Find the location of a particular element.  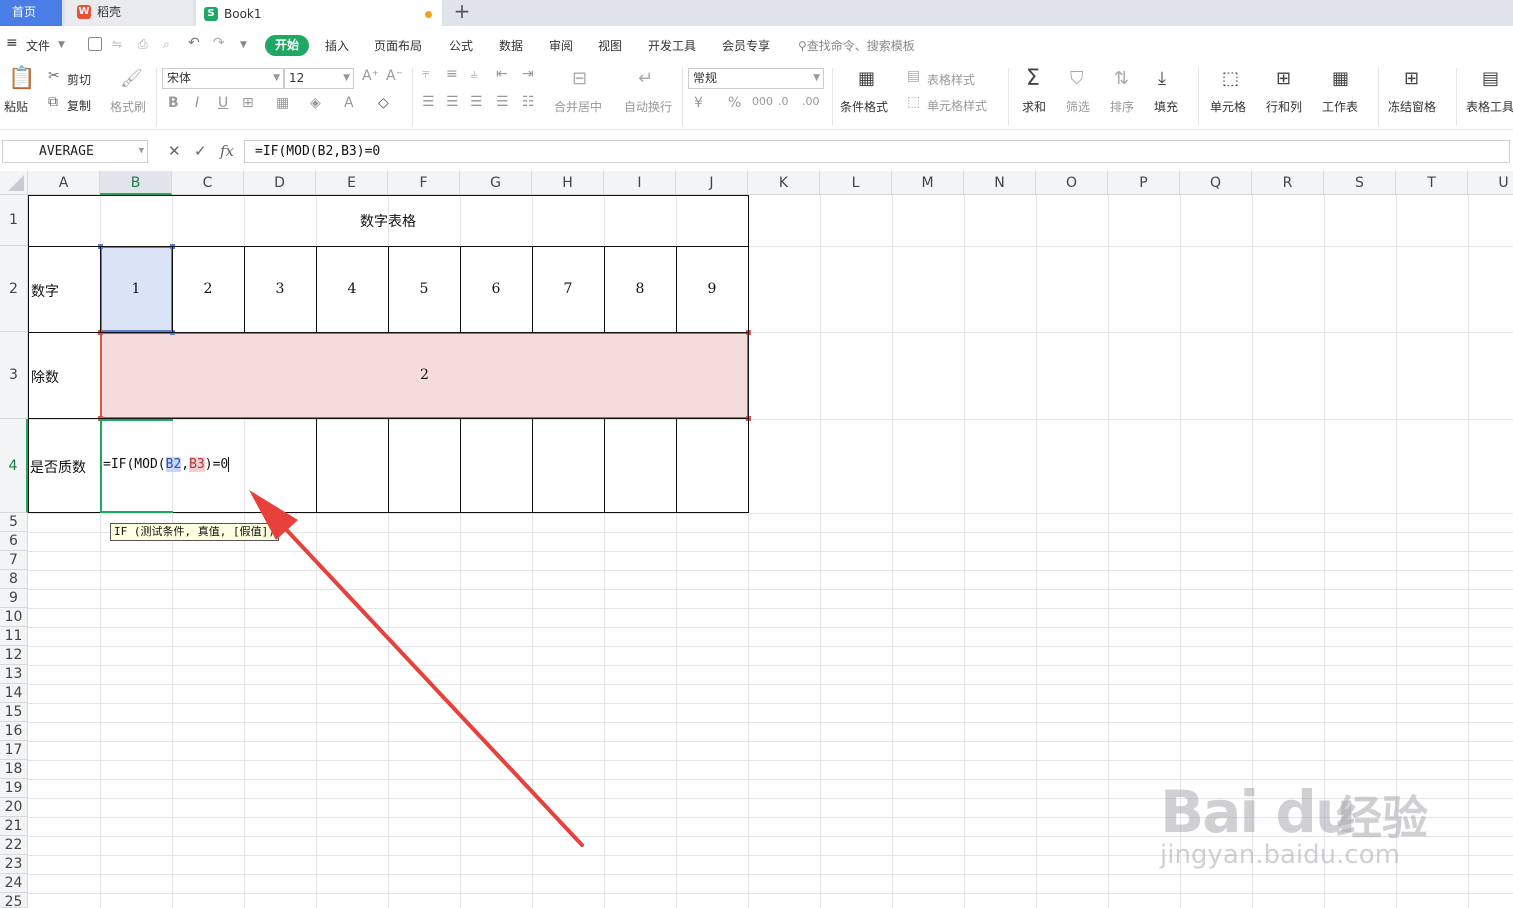

watermark-jingyan: 经验 is located at coordinates (1382, 818).